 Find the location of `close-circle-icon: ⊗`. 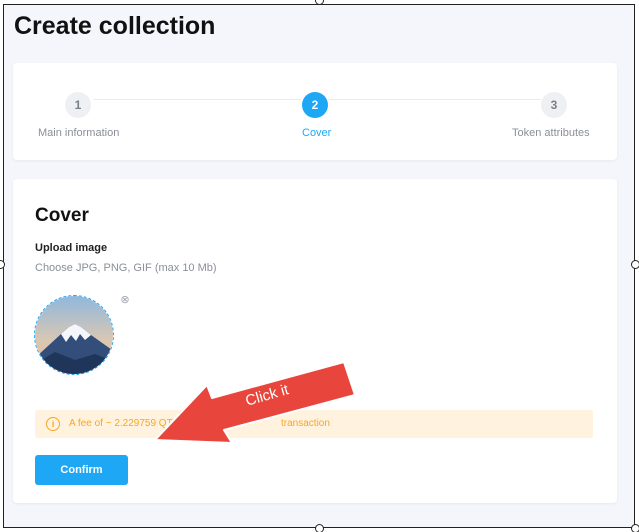

close-circle-icon: ⊗ is located at coordinates (125, 300).